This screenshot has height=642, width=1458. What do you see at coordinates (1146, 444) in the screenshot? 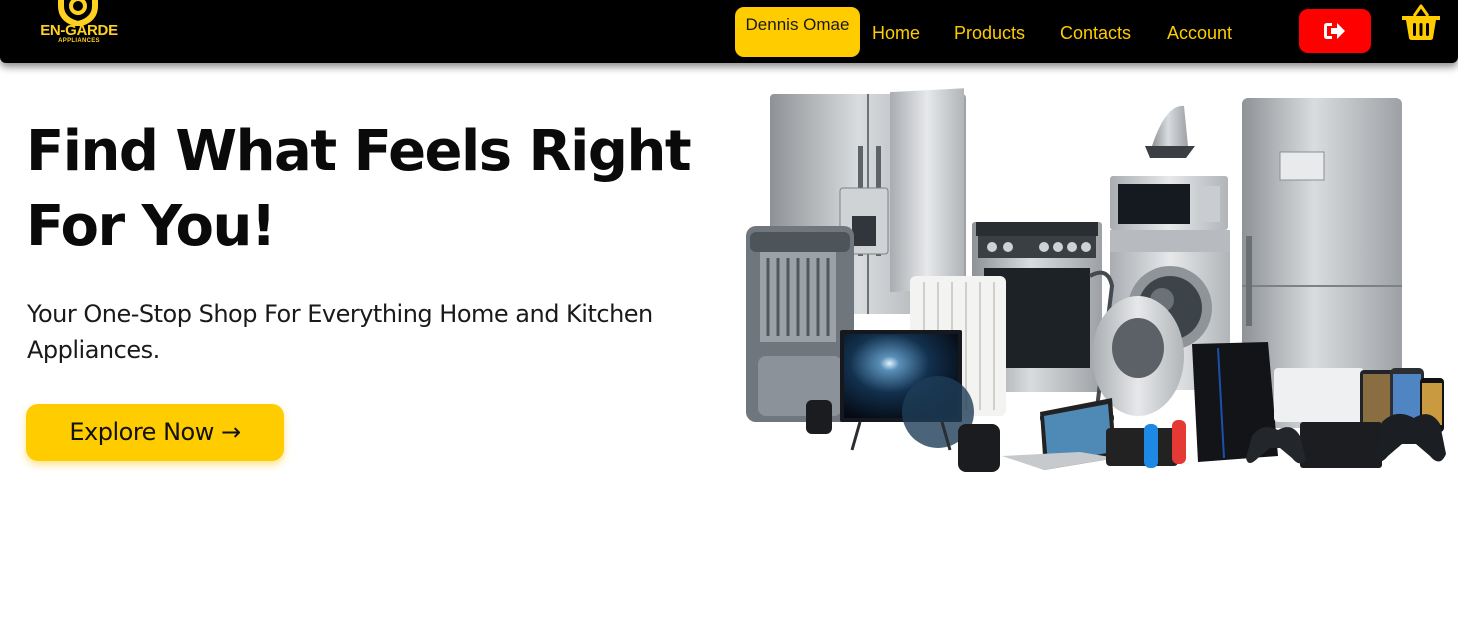
I see `handheld-console` at bounding box center [1146, 444].